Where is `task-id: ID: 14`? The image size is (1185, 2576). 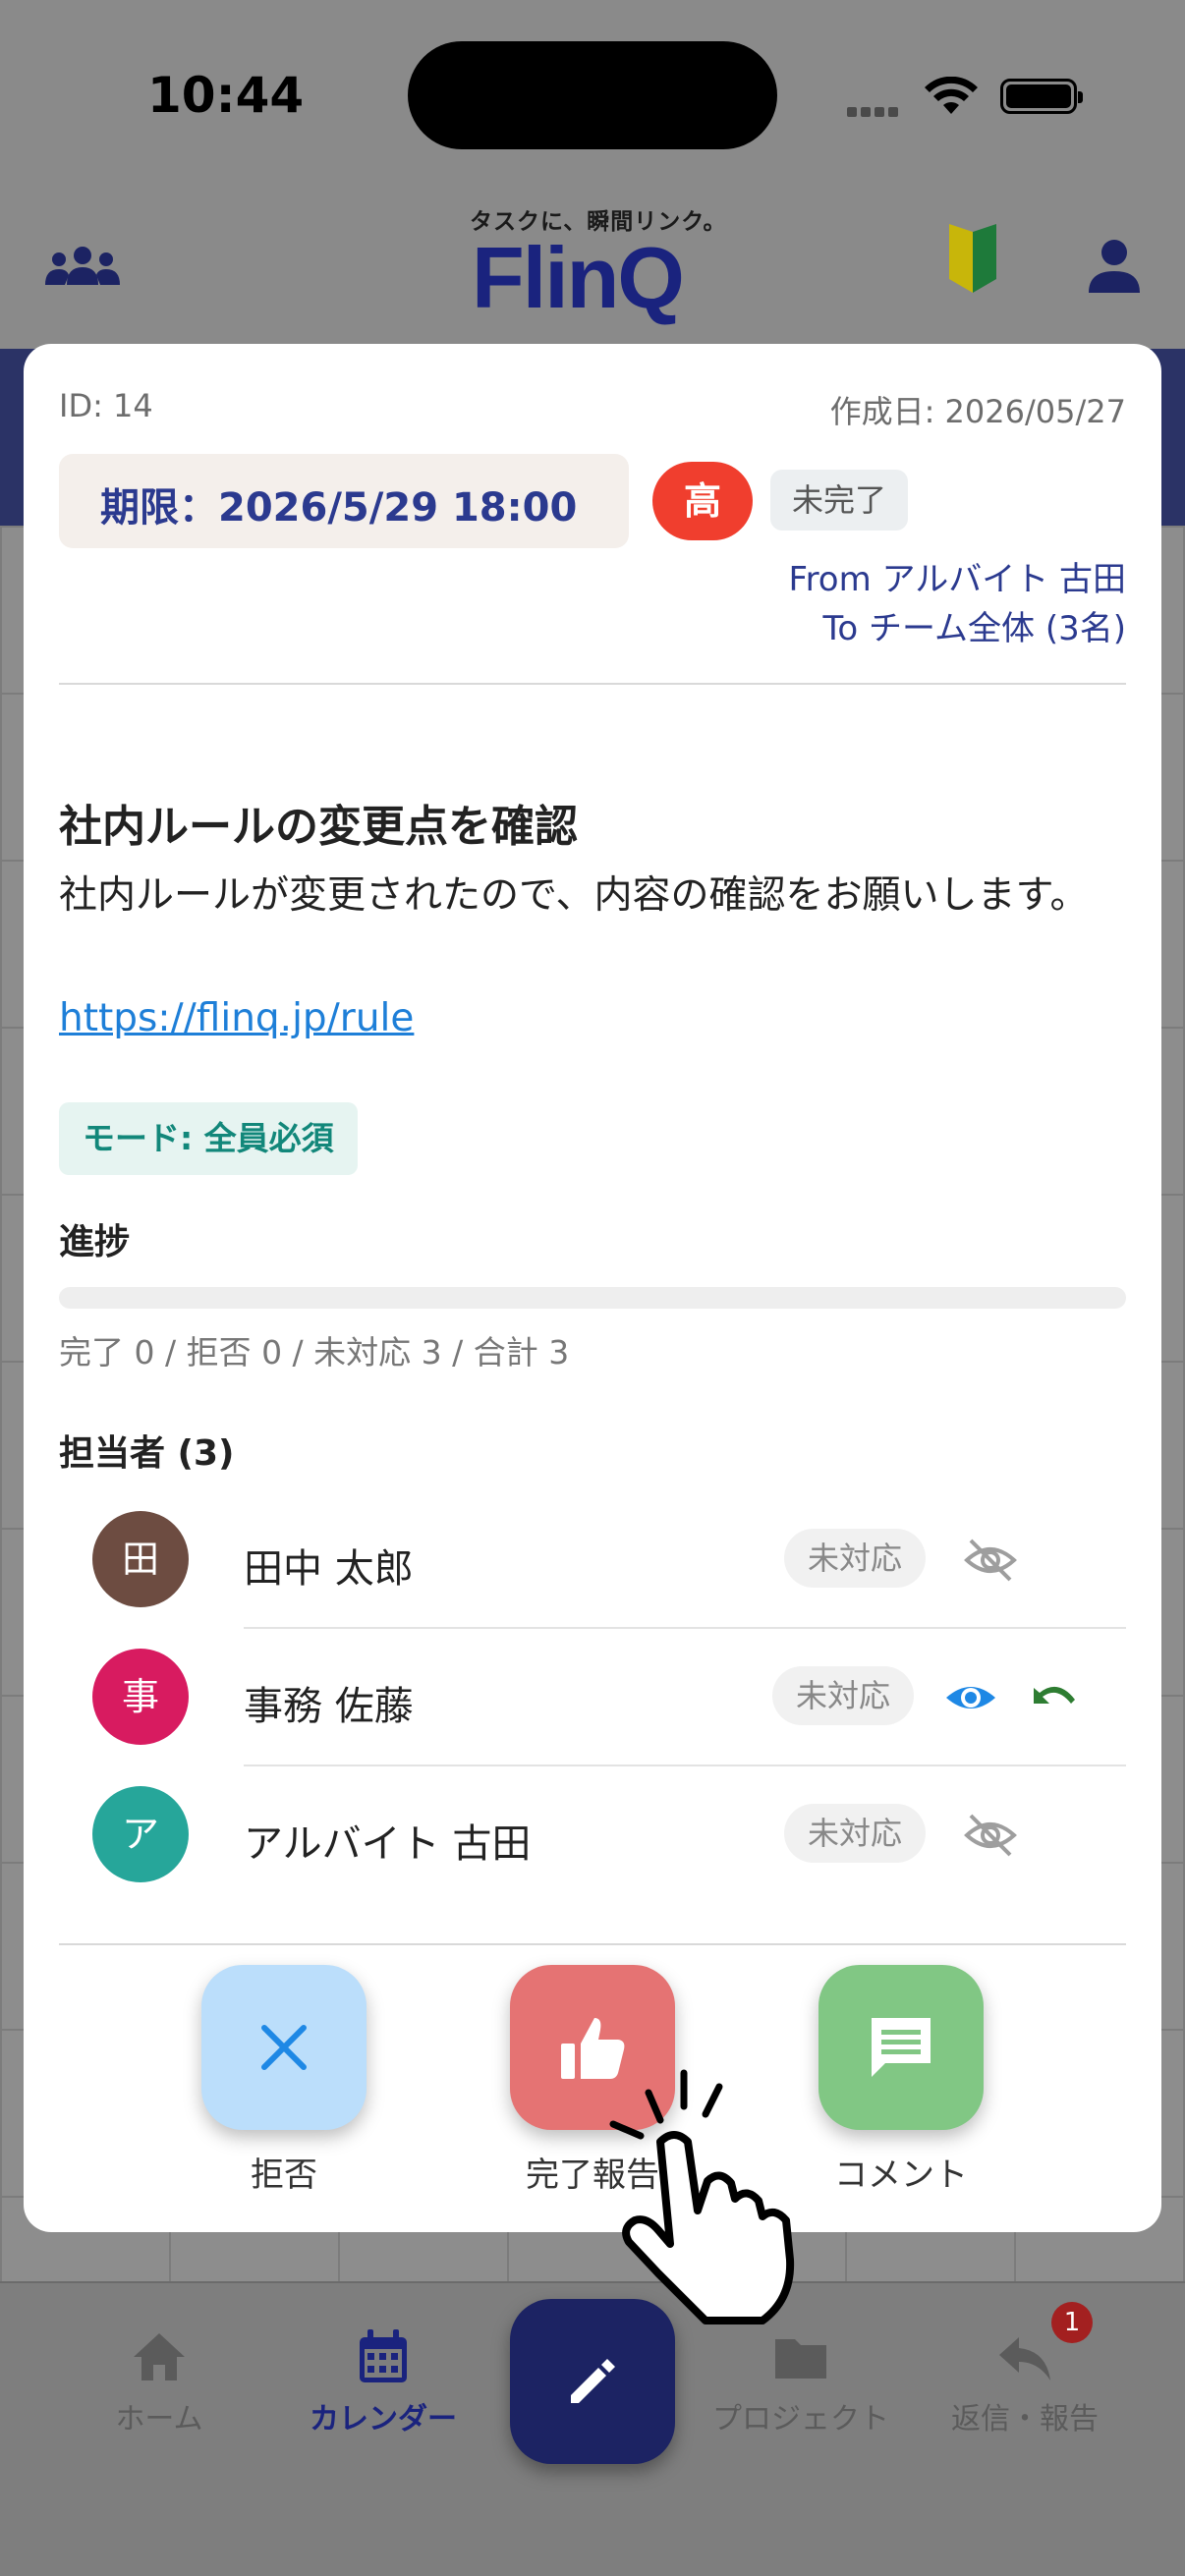 task-id: ID: 14 is located at coordinates (106, 405).